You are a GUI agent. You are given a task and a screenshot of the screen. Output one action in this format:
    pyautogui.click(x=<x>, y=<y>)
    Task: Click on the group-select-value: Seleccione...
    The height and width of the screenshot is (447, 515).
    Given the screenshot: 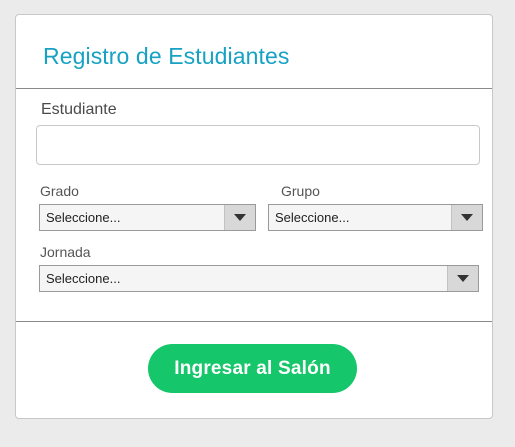 What is the action you would take?
    pyautogui.click(x=312, y=217)
    